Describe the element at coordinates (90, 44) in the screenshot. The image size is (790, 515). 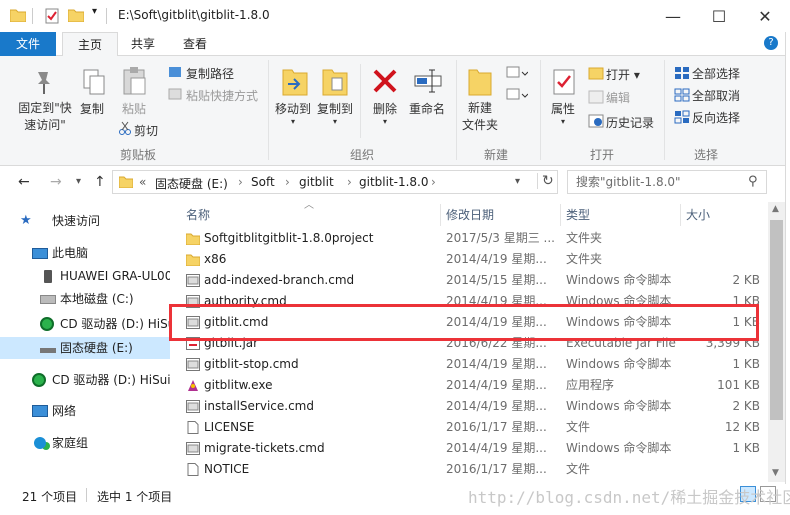
I see `tab-home: 主页` at that location.